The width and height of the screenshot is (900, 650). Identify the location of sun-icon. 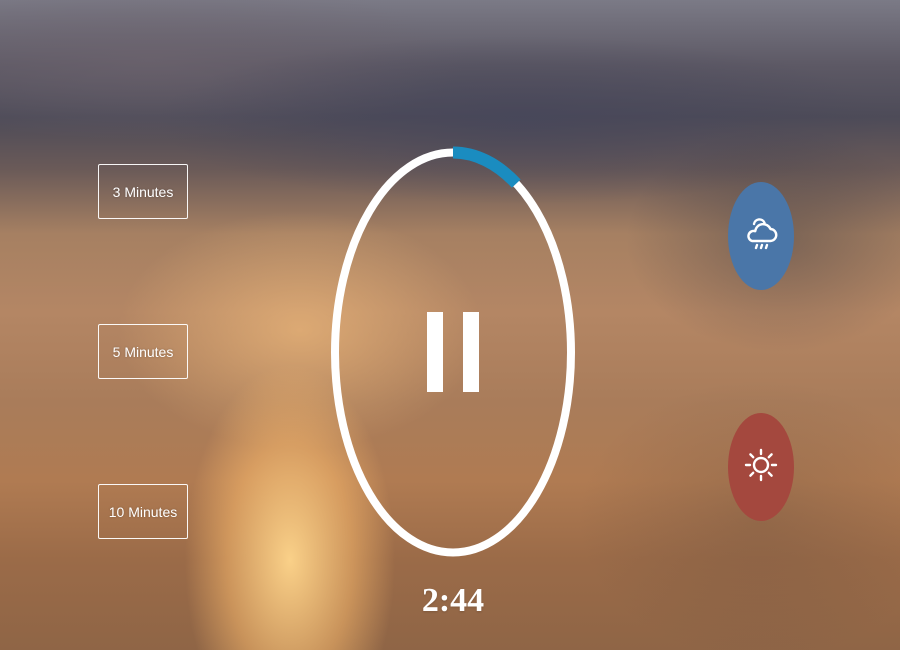
(761, 467).